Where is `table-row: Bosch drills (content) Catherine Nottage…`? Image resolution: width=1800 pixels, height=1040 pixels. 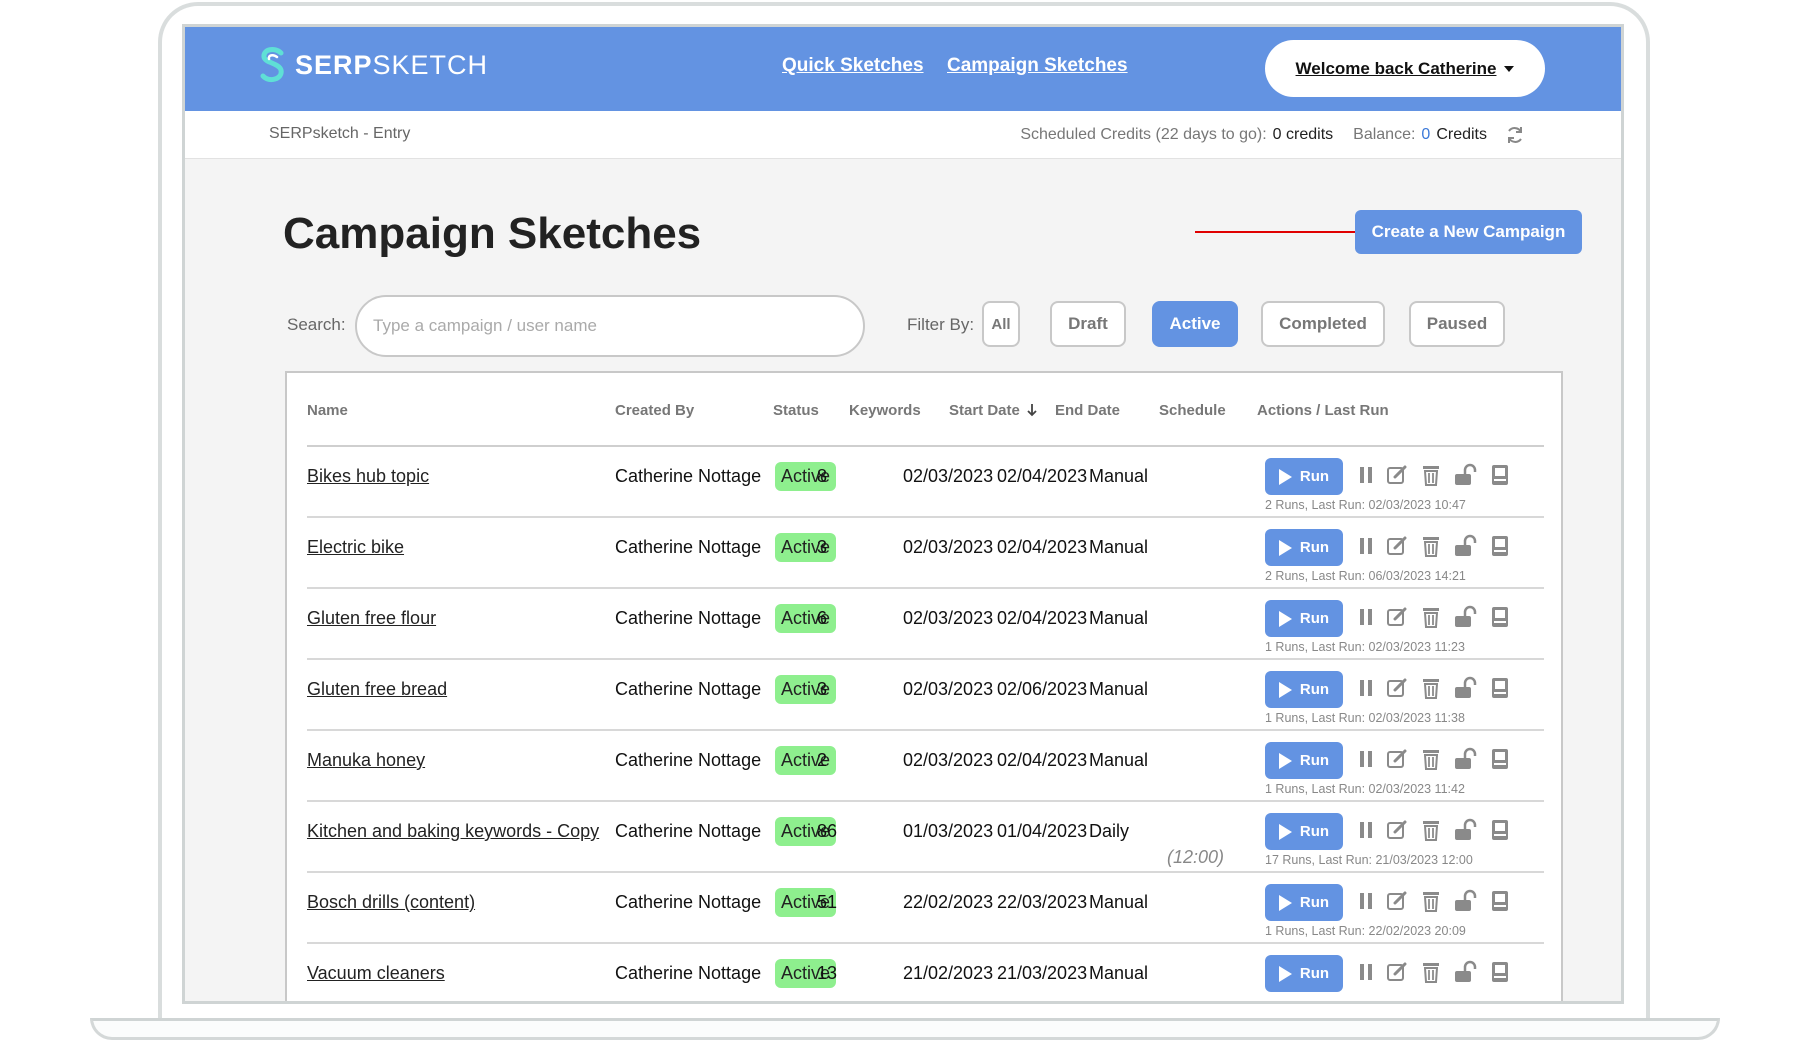
table-row: Bosch drills (content) Catherine Nottage… is located at coordinates (925, 908).